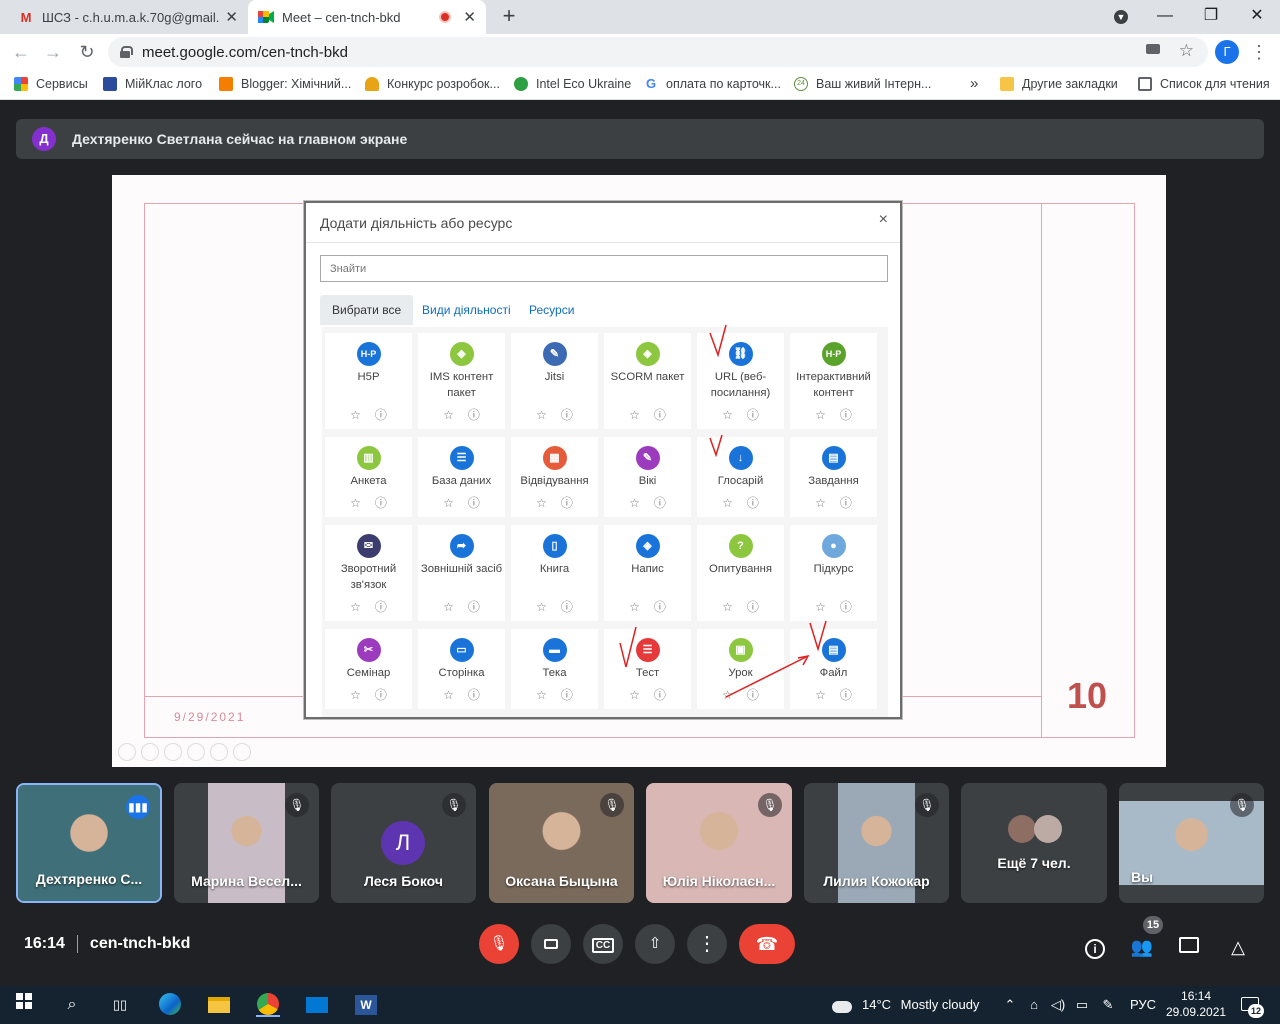 The width and height of the screenshot is (1280, 1024). I want to click on camera-icon, so click(1153, 49).